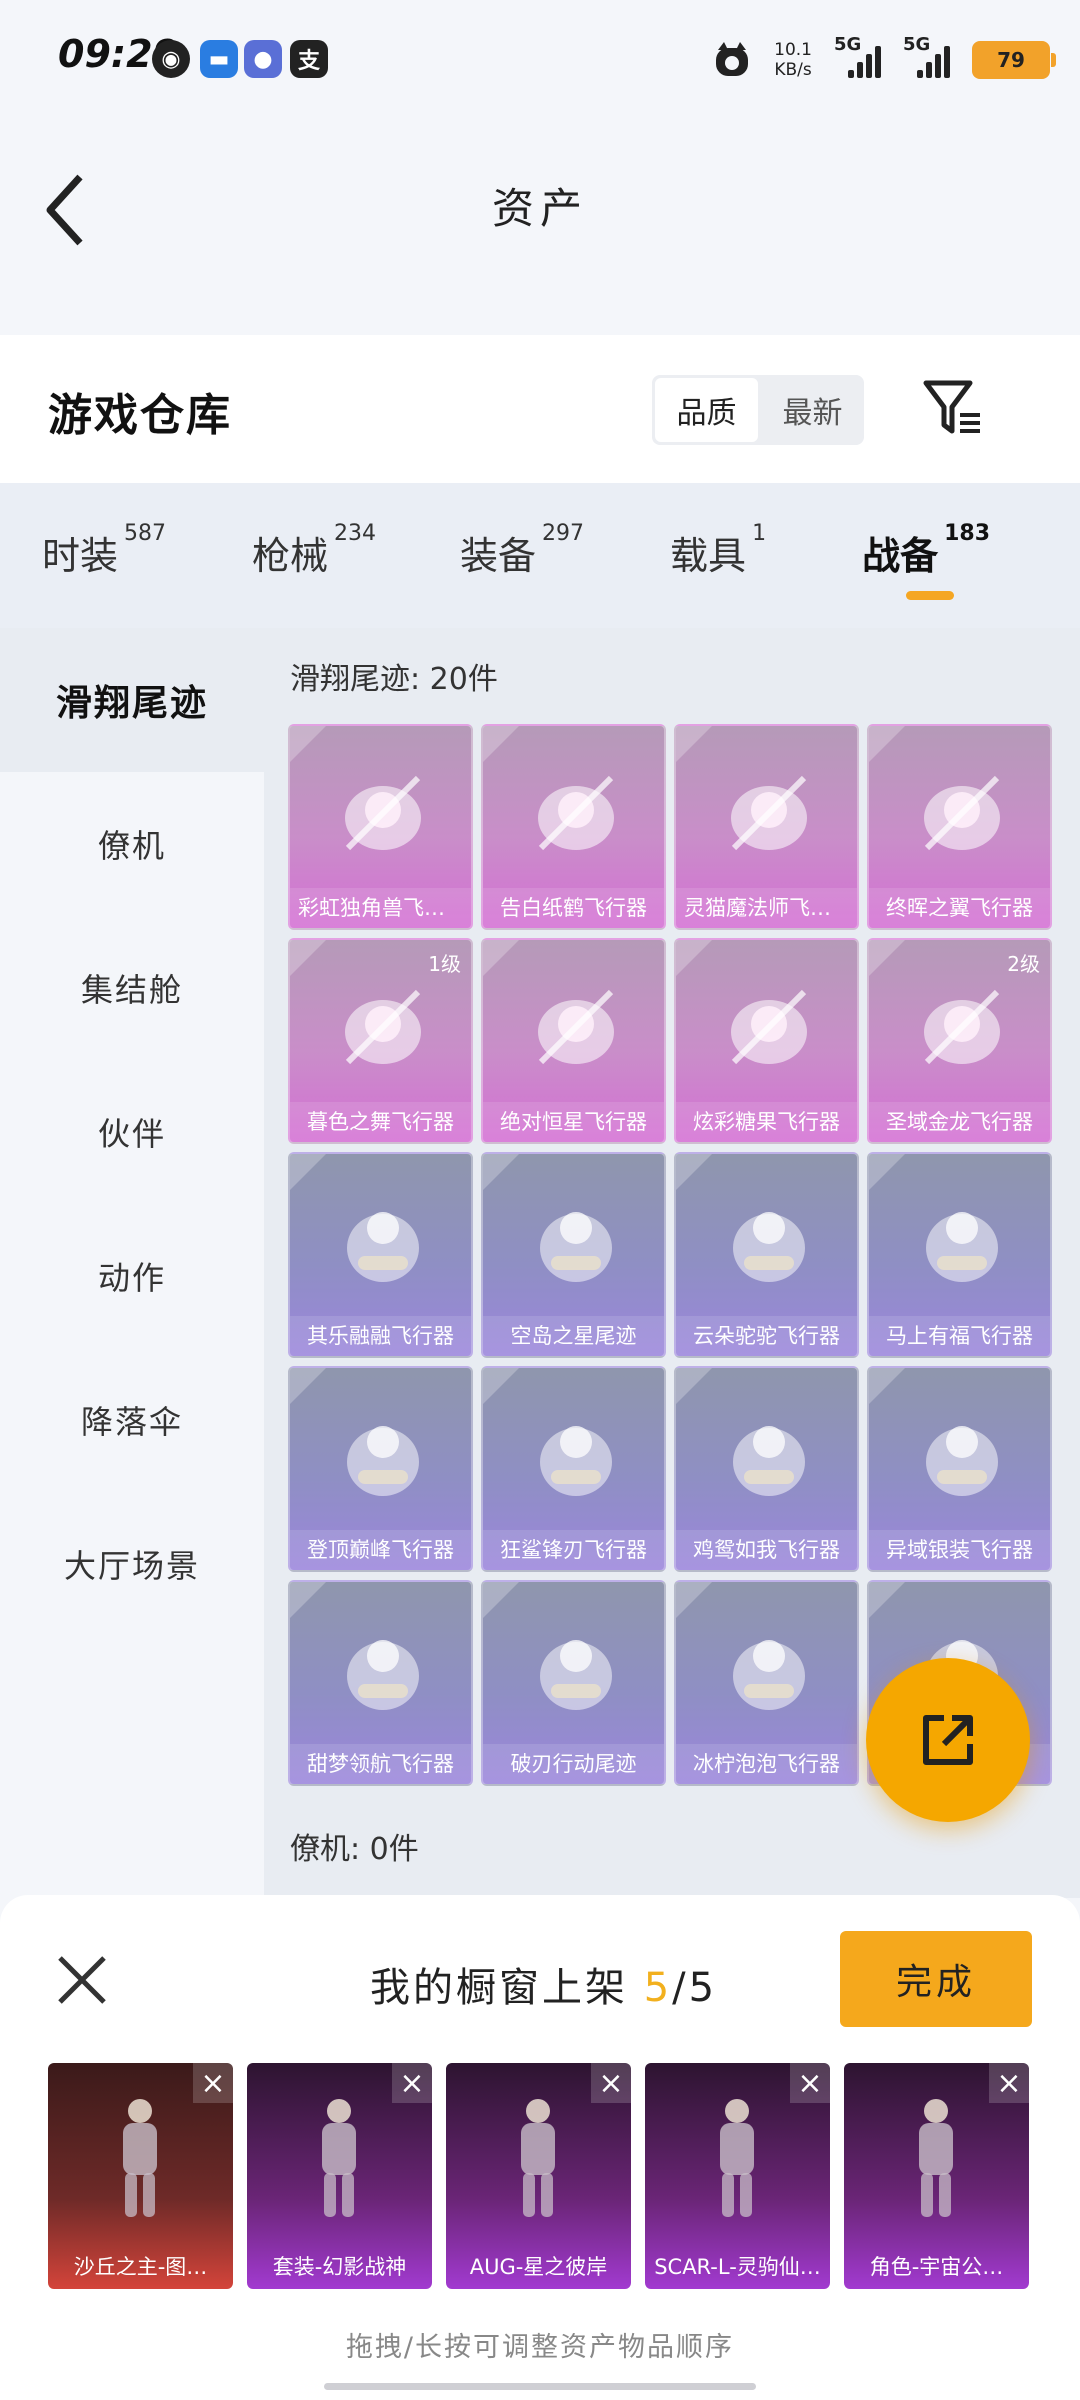  I want to click on side-item-glide-trail: 滑翔尾迹, so click(132, 700).